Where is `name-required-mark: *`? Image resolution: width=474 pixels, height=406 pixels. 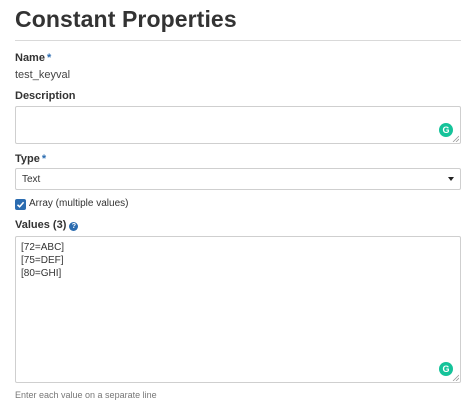 name-required-mark: * is located at coordinates (49, 58).